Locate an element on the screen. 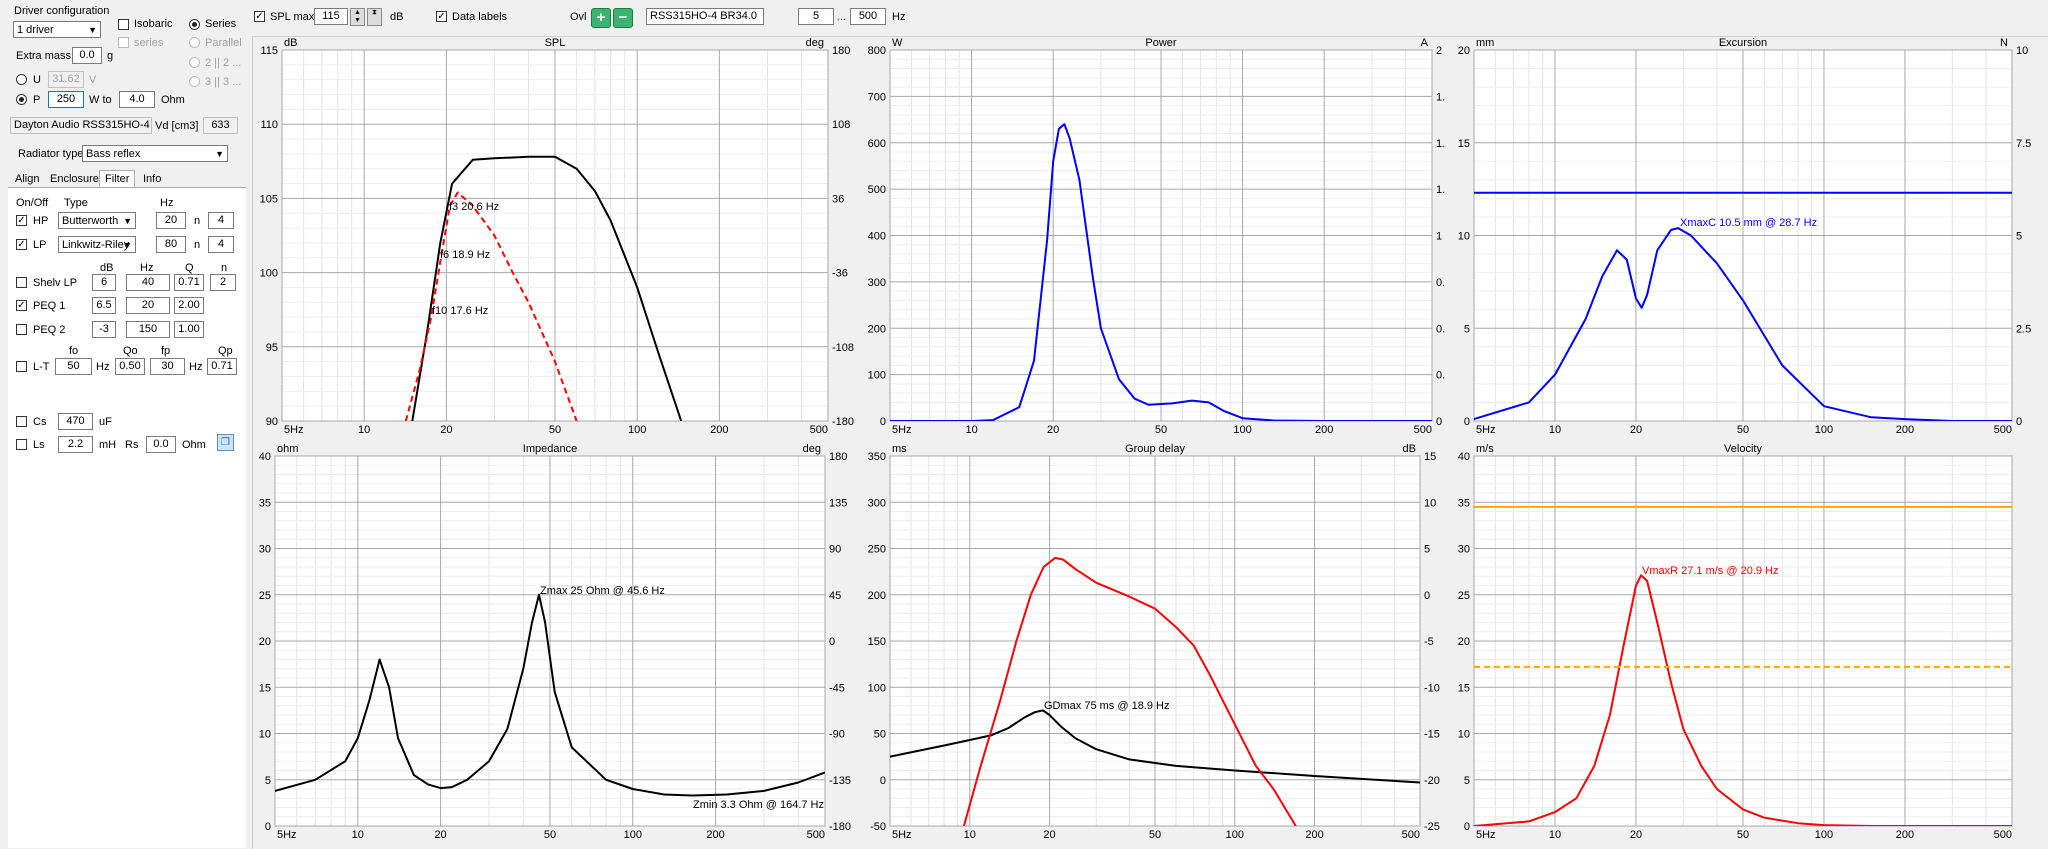  peq2-hz-field: 150 is located at coordinates (148, 329).